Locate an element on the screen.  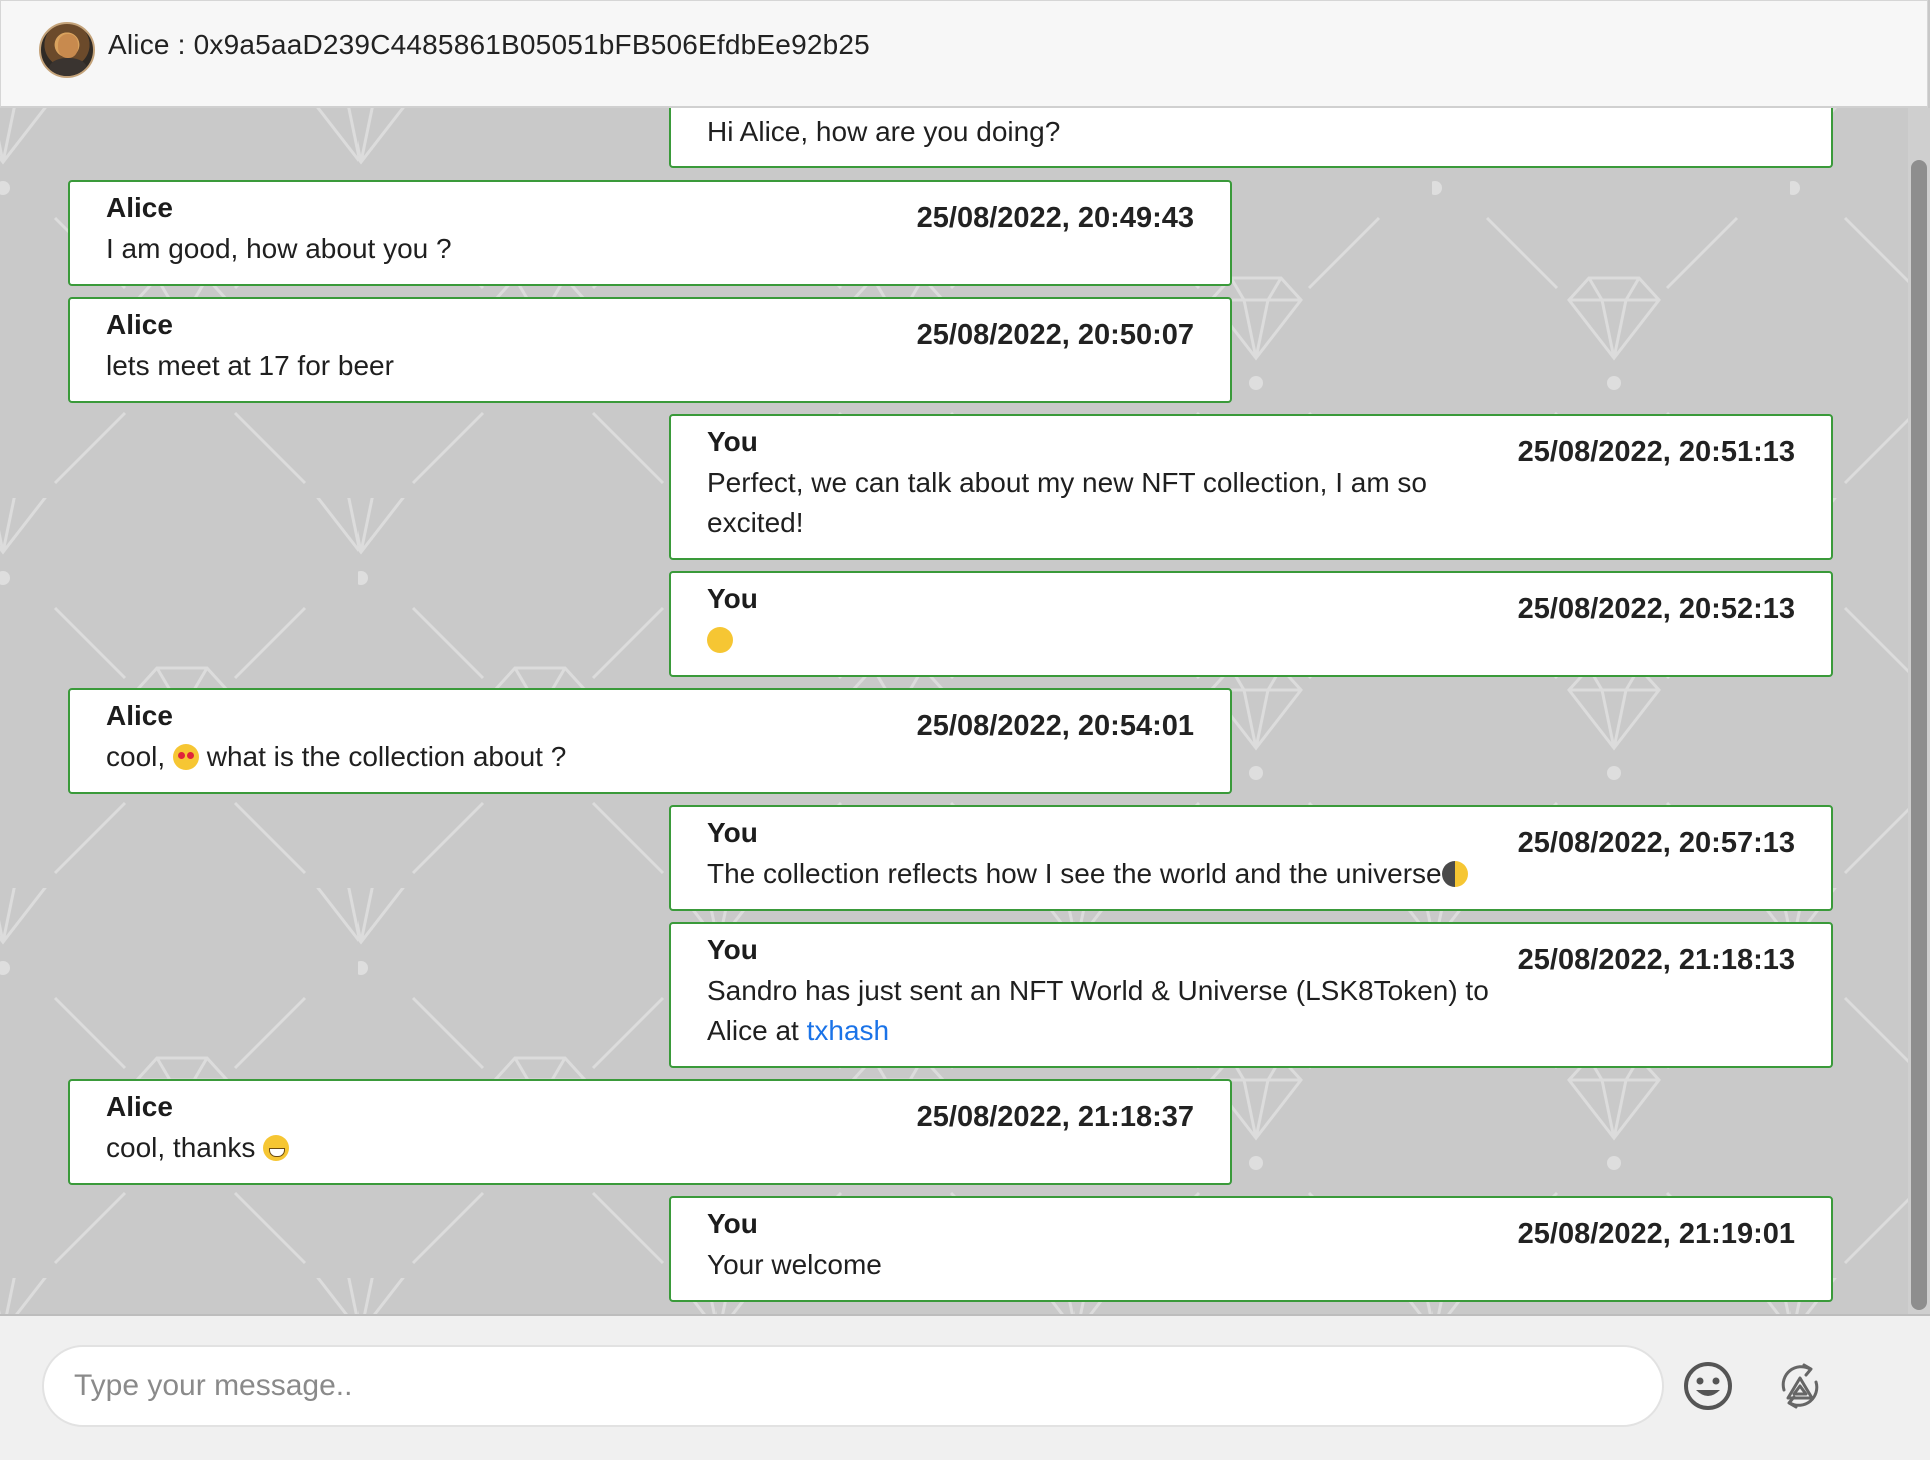
scrollbar-thumb is located at coordinates (1919, 735).